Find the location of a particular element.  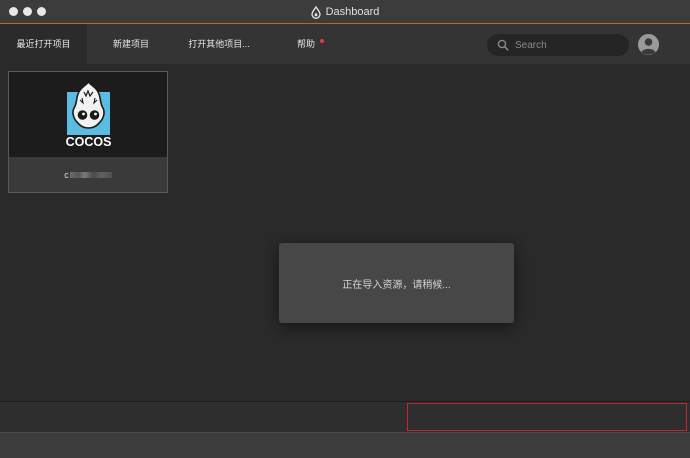

user-avatar-icon is located at coordinates (648, 44).